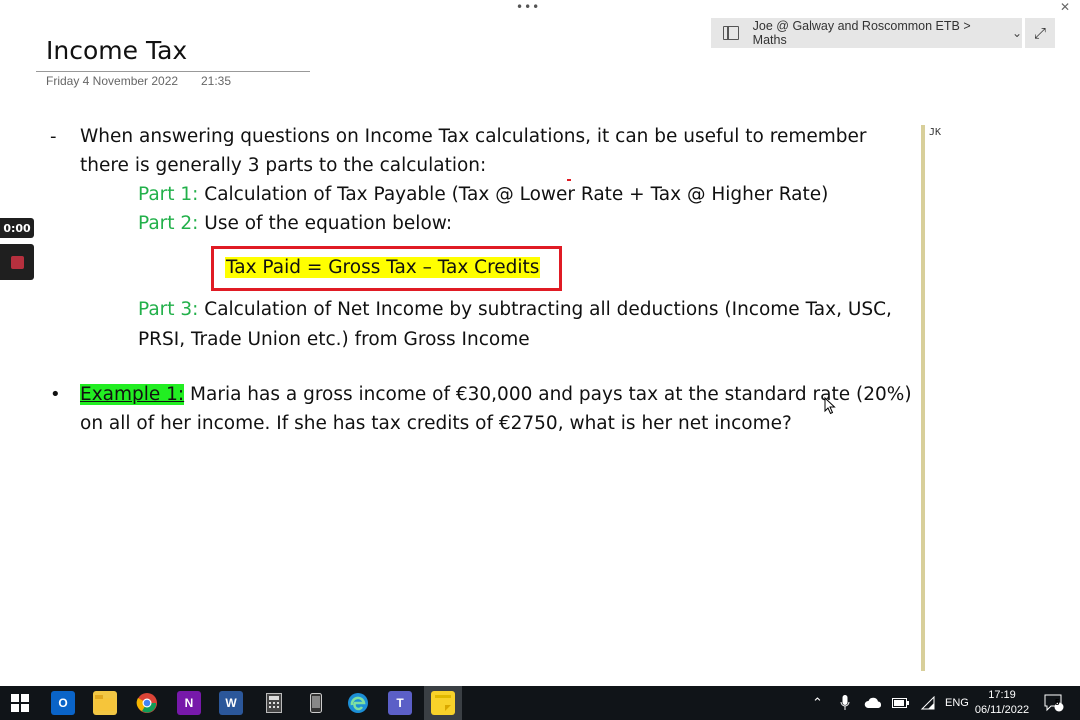 Image resolution: width=1080 pixels, height=720 pixels. I want to click on title-divider, so click(173, 71).